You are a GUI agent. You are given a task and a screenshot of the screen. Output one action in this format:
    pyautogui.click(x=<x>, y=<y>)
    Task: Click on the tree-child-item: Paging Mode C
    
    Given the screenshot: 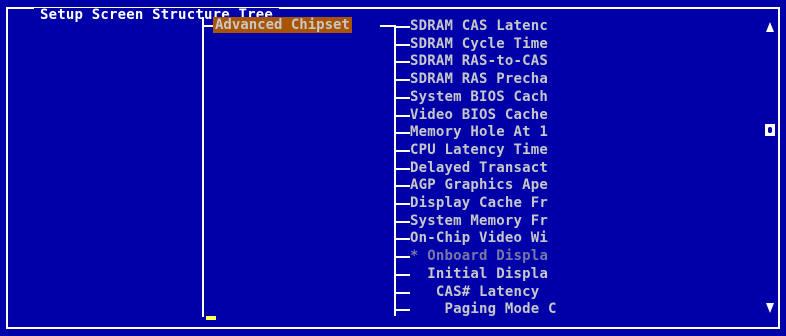 What is the action you would take?
    pyautogui.click(x=483, y=309)
    